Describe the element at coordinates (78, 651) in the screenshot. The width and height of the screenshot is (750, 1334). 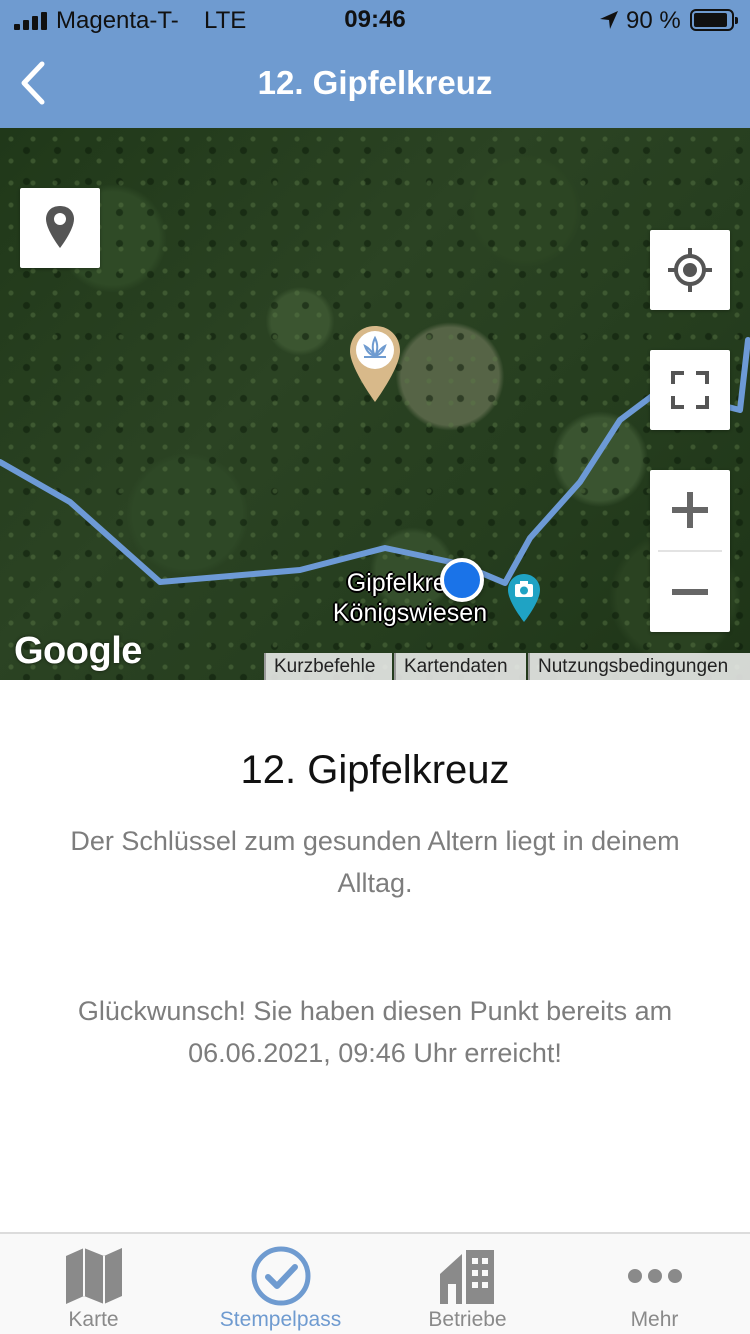
I see `google-logo: Google` at that location.